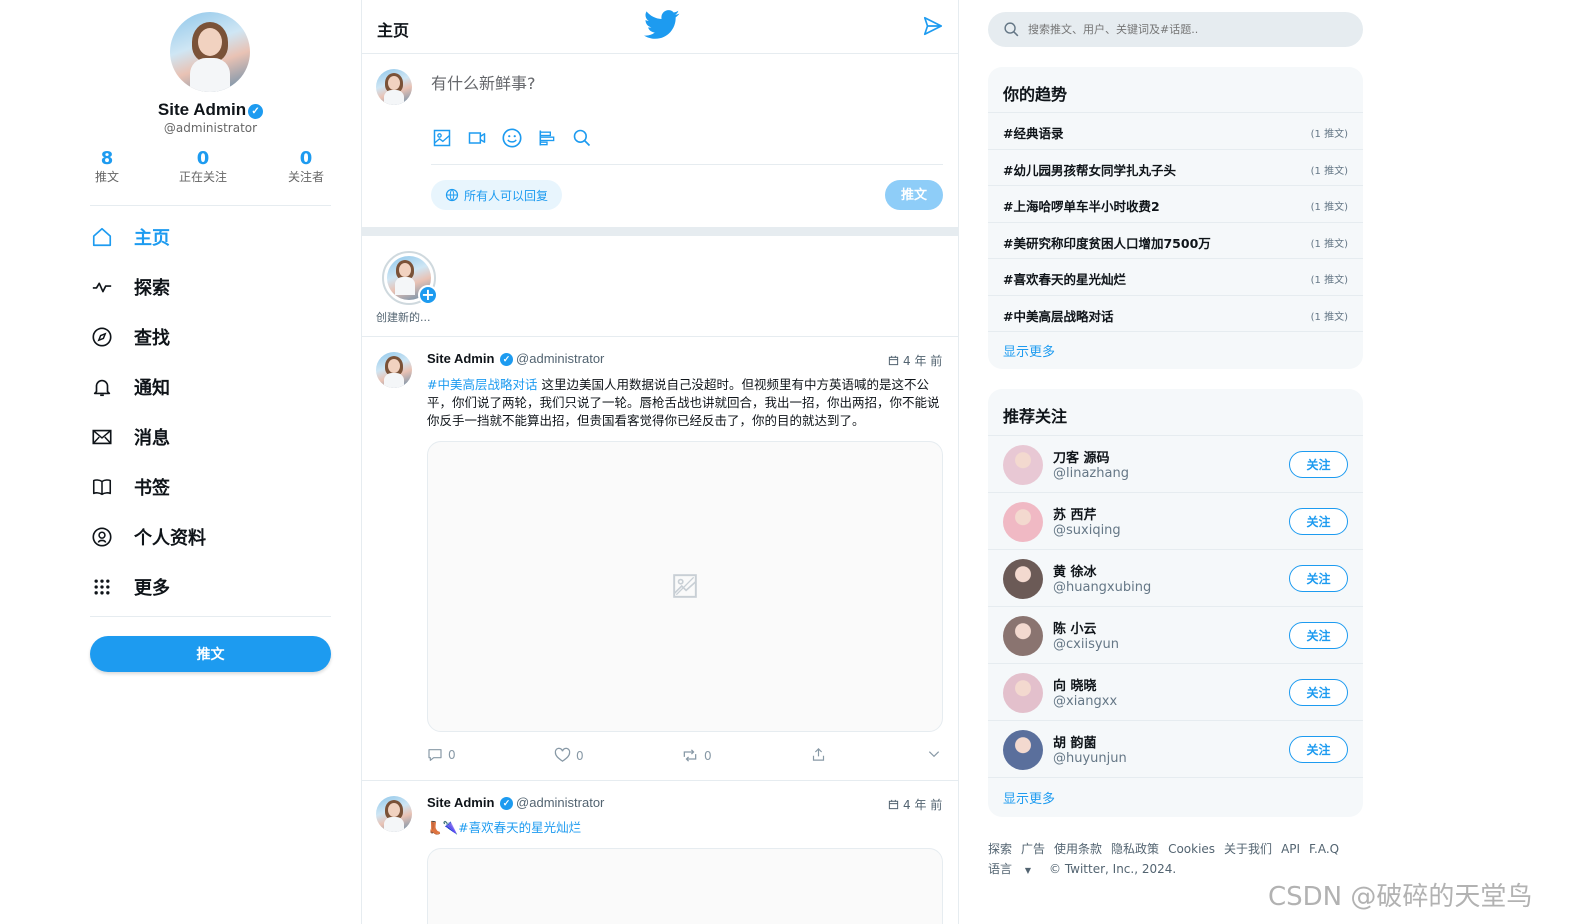 Image resolution: width=1572 pixels, height=924 pixels. I want to click on trend-item: #喜欢春天的星光灿烂 (1 推文), so click(1175, 276).